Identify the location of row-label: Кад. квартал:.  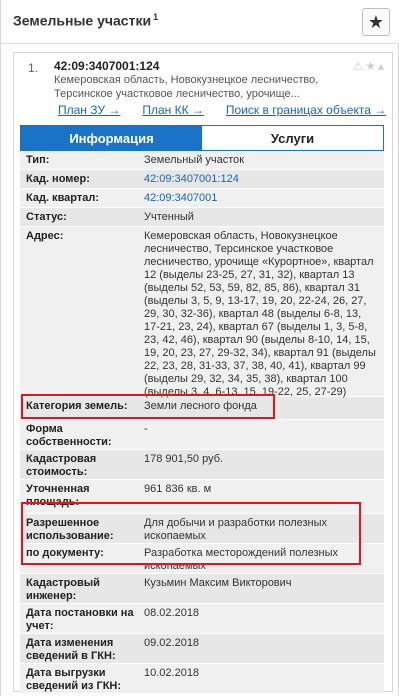
(63, 198).